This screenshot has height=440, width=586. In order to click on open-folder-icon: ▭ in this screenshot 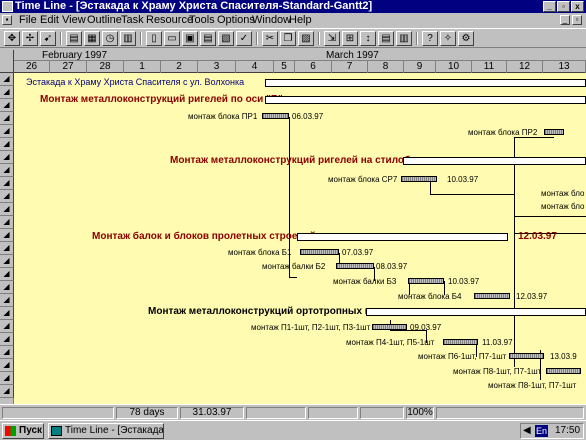, I will do `click(172, 38)`.